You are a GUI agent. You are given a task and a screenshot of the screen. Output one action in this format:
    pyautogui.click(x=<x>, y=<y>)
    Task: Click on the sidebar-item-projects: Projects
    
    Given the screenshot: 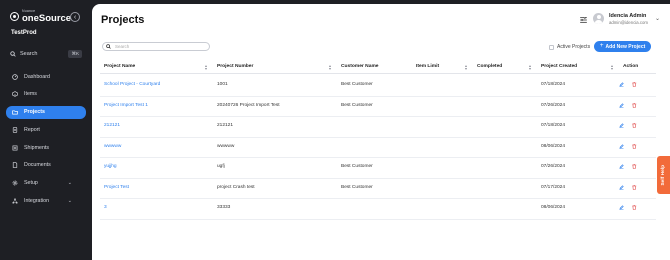 What is the action you would take?
    pyautogui.click(x=46, y=112)
    